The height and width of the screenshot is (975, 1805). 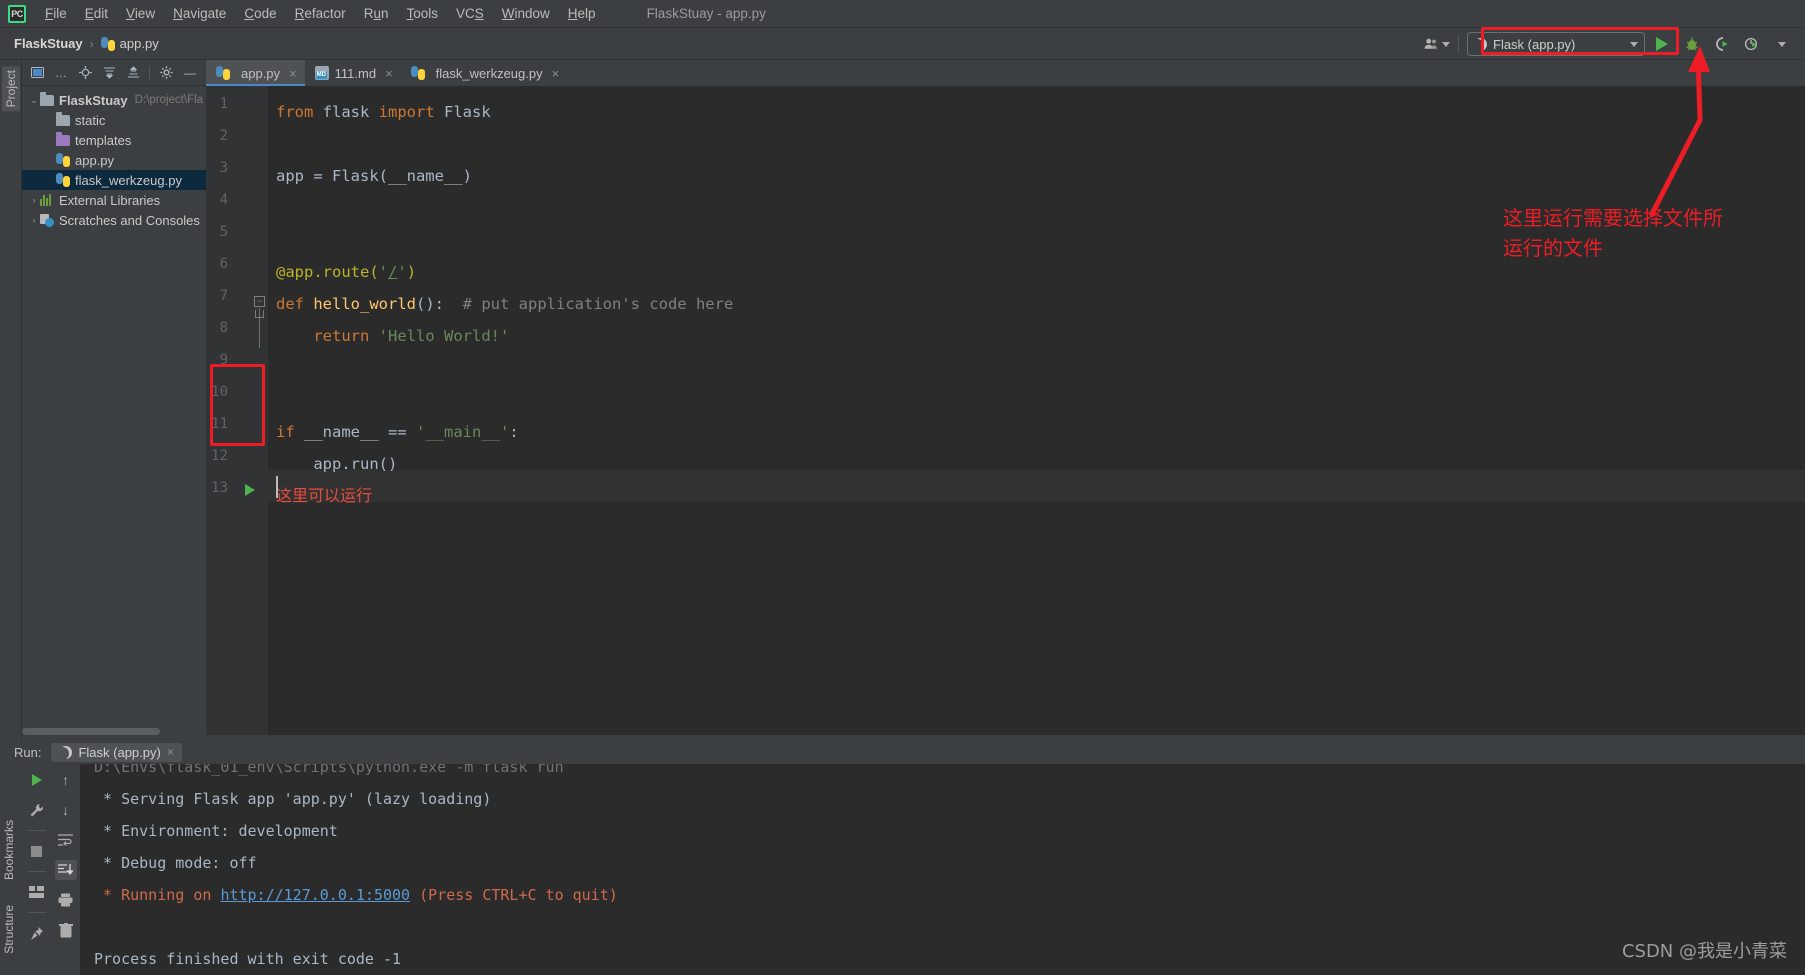 What do you see at coordinates (1005, 73) in the screenshot?
I see `editor-tab-bar: app.py × MD 111.md × flask_werkzeug.py ×` at bounding box center [1005, 73].